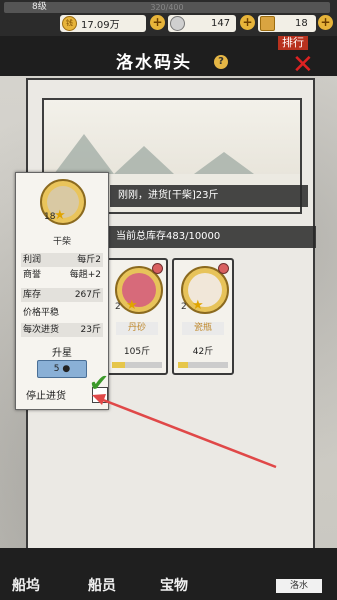  I want to click on location-button: 洛水, so click(299, 586).